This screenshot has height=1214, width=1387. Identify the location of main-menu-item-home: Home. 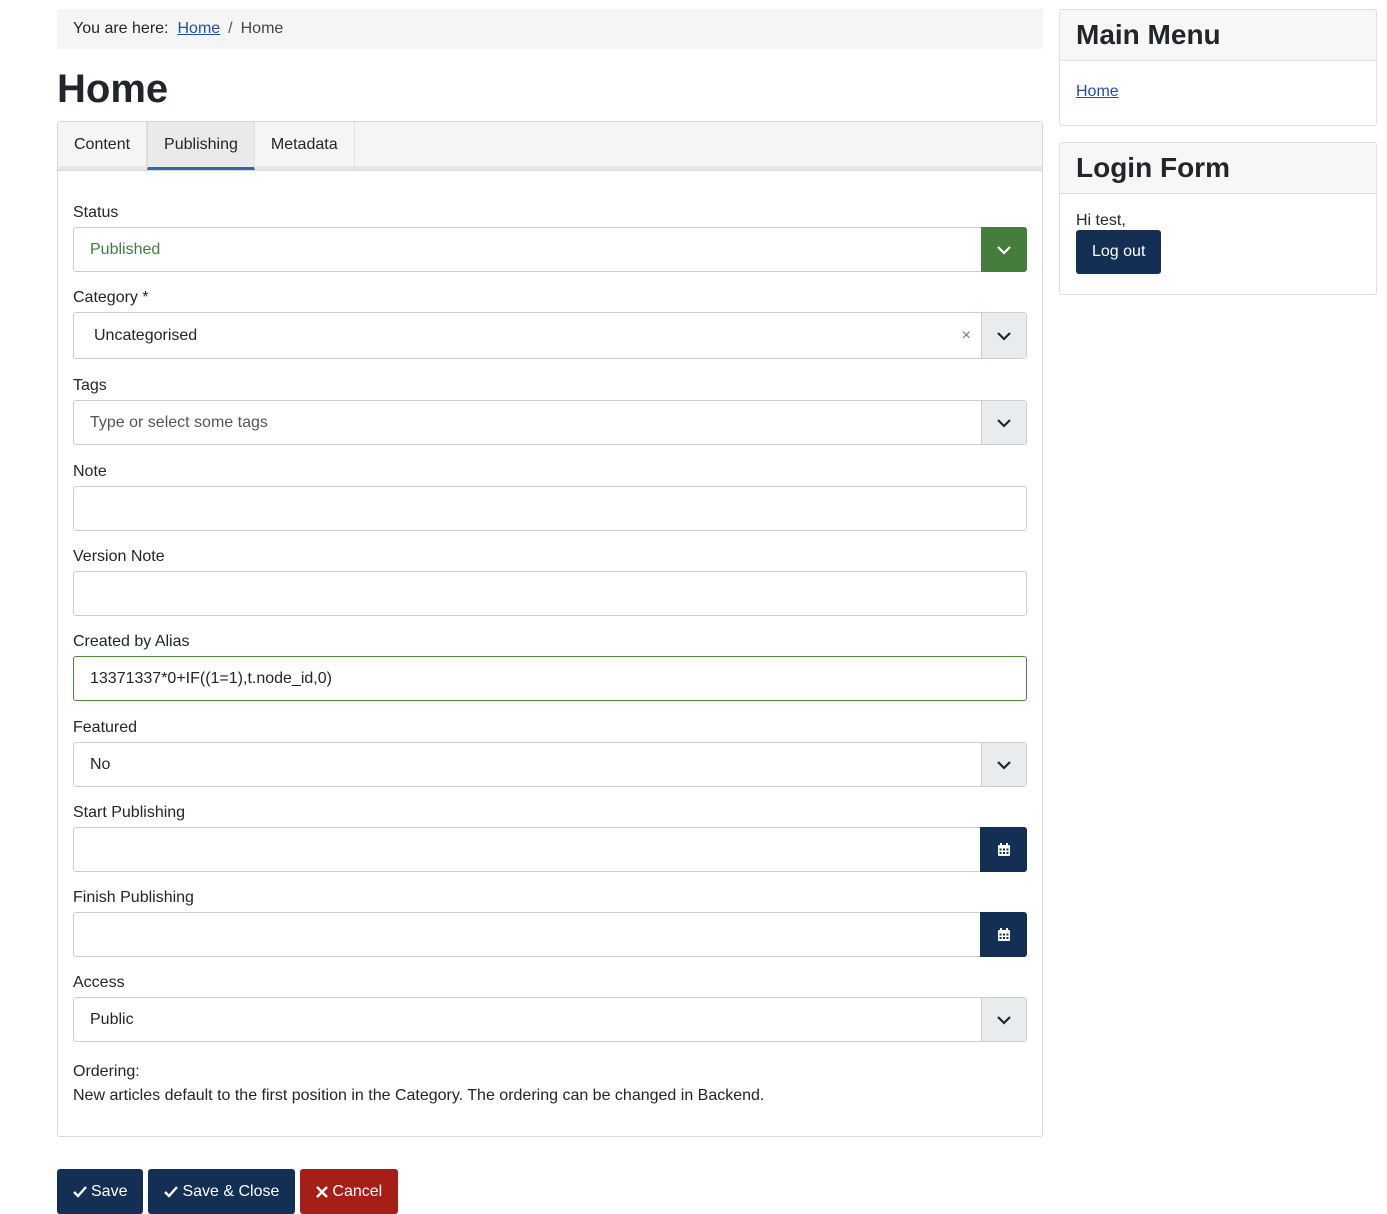
(1097, 91).